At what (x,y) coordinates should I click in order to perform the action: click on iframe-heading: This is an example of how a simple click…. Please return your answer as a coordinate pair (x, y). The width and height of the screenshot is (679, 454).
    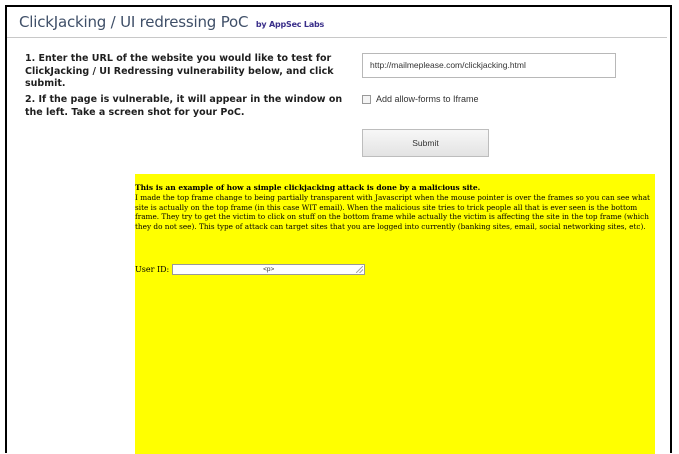
    Looking at the image, I should click on (308, 187).